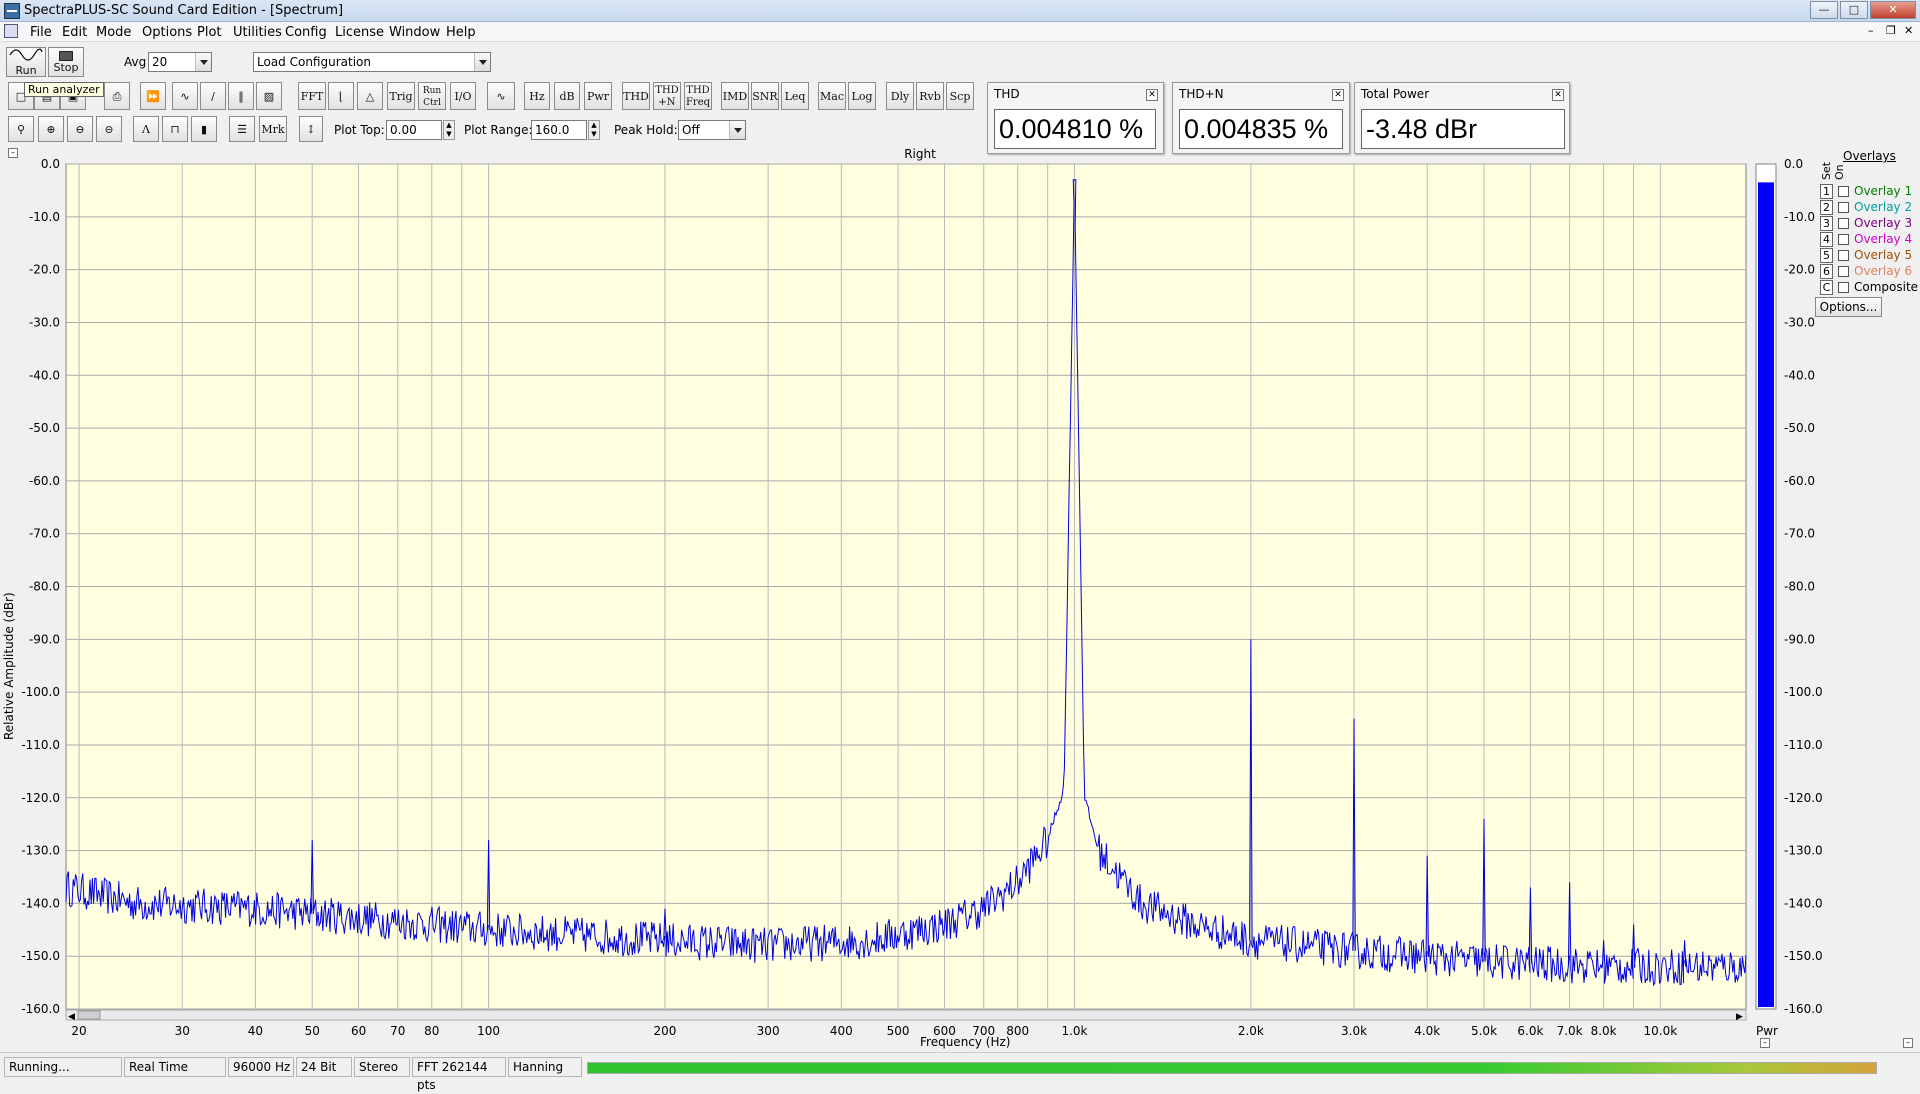 The width and height of the screenshot is (1920, 1094). Describe the element at coordinates (1427, 1031) in the screenshot. I see `x-tick-label: 4.0k` at that location.